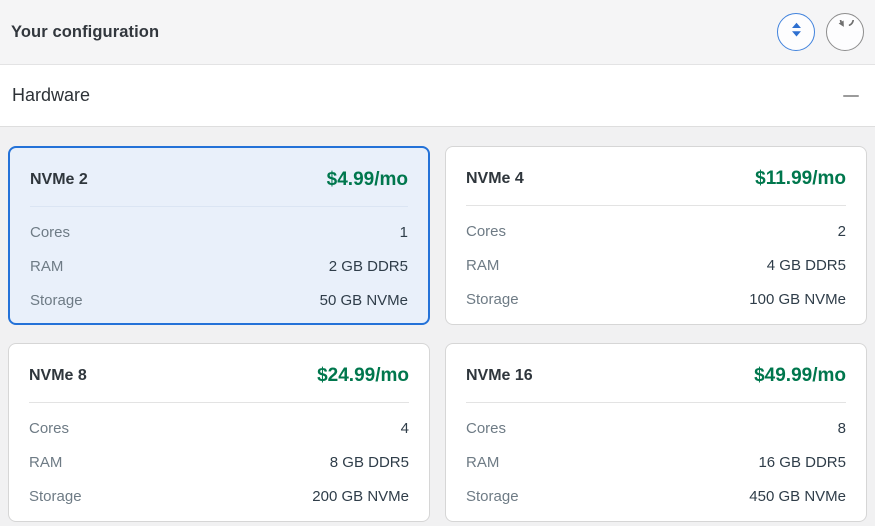  I want to click on spec-rows: Cores 1 RAM 2 GB DDR5 Storage 50 GB NVMe, so click(219, 266).